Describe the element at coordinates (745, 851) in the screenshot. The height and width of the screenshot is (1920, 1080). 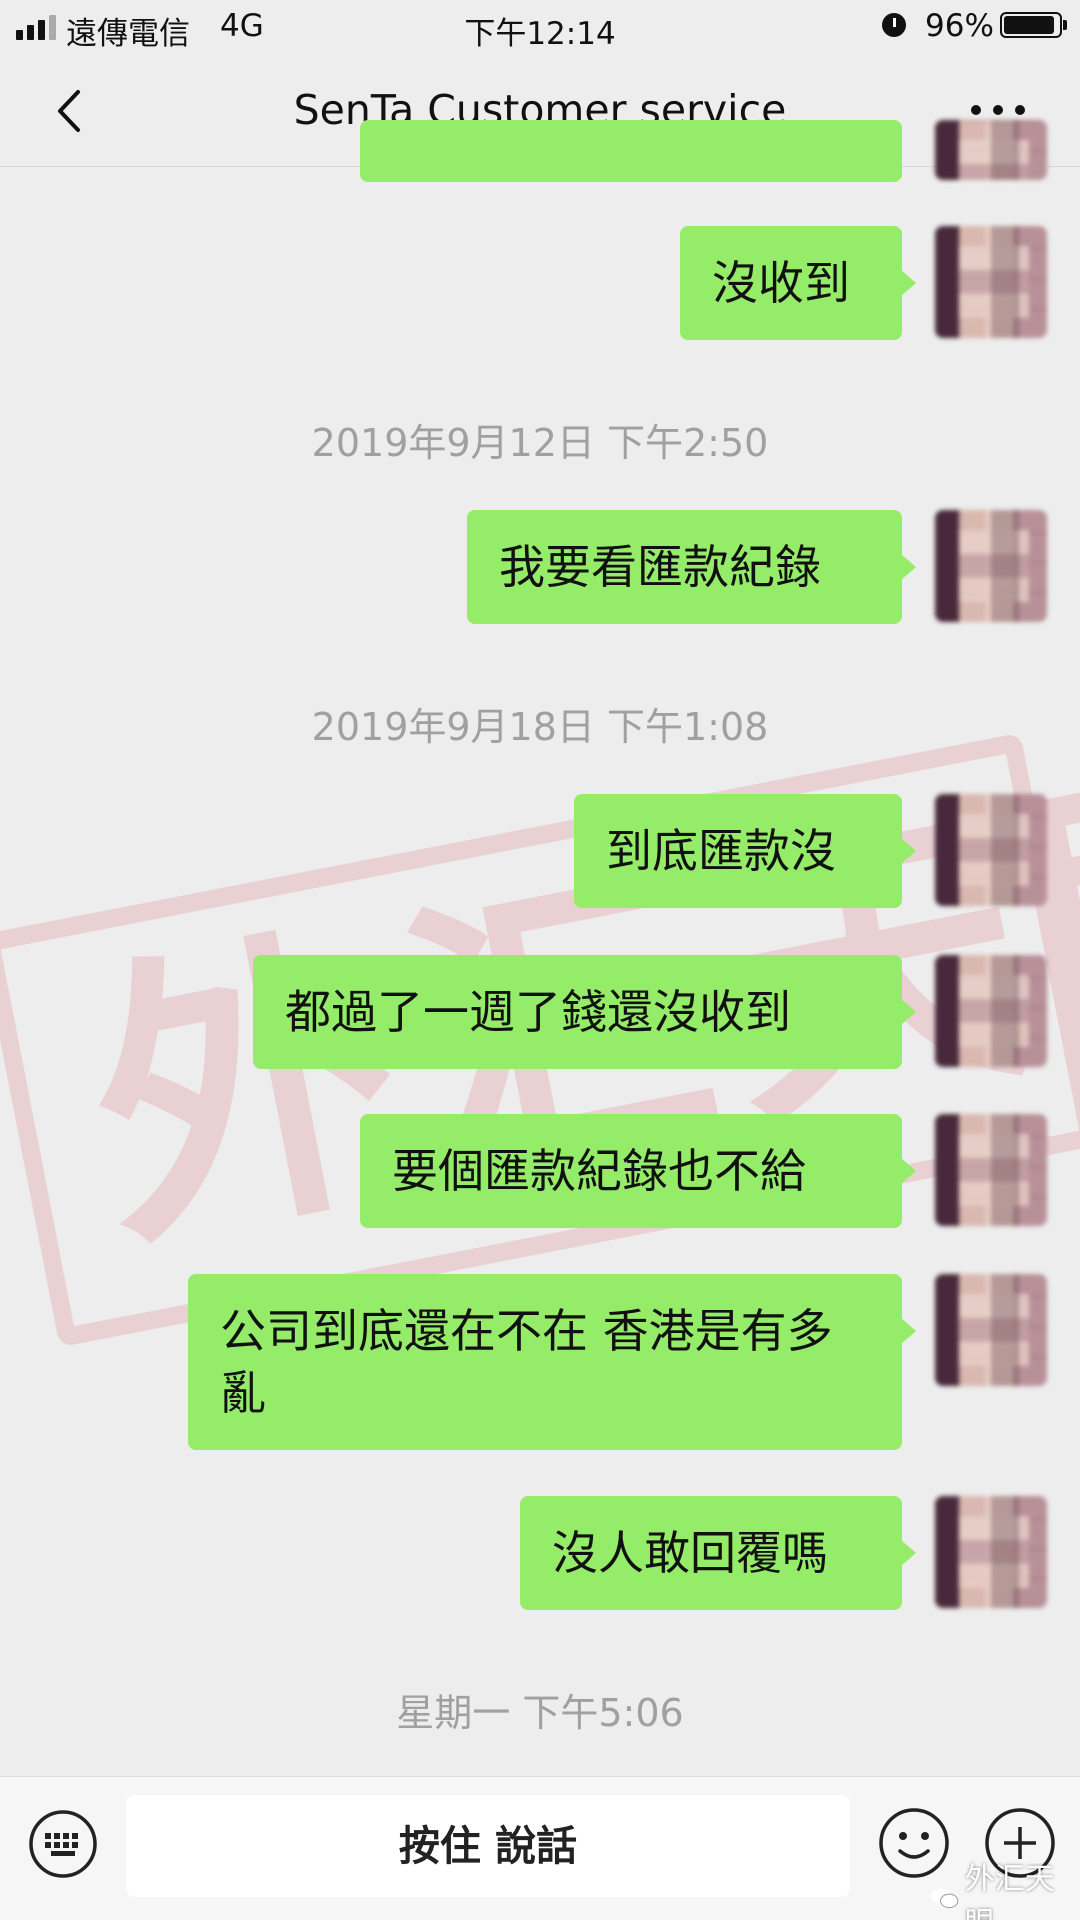
I see `message-bubble: 到底匯款沒` at that location.